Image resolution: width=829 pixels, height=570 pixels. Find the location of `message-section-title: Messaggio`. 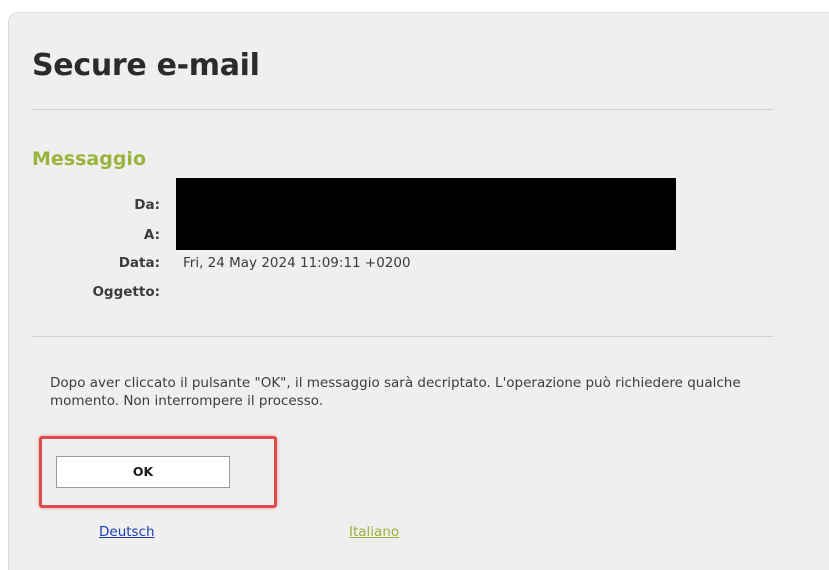

message-section-title: Messaggio is located at coordinates (89, 159).